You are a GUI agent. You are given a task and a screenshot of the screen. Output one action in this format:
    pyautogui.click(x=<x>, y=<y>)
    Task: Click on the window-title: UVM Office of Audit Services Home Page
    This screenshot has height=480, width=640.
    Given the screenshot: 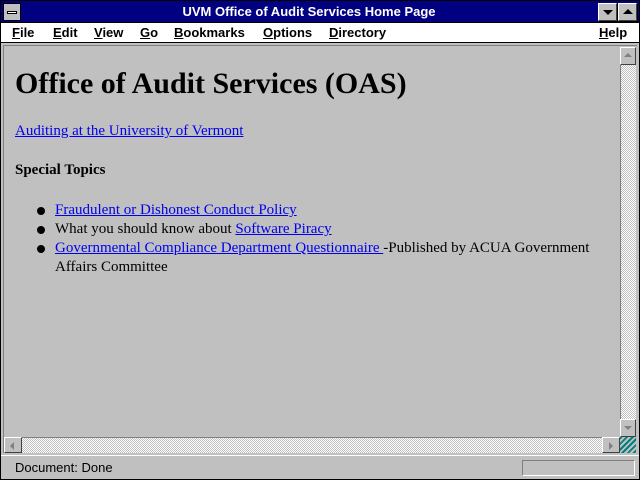 What is the action you would take?
    pyautogui.click(x=309, y=11)
    